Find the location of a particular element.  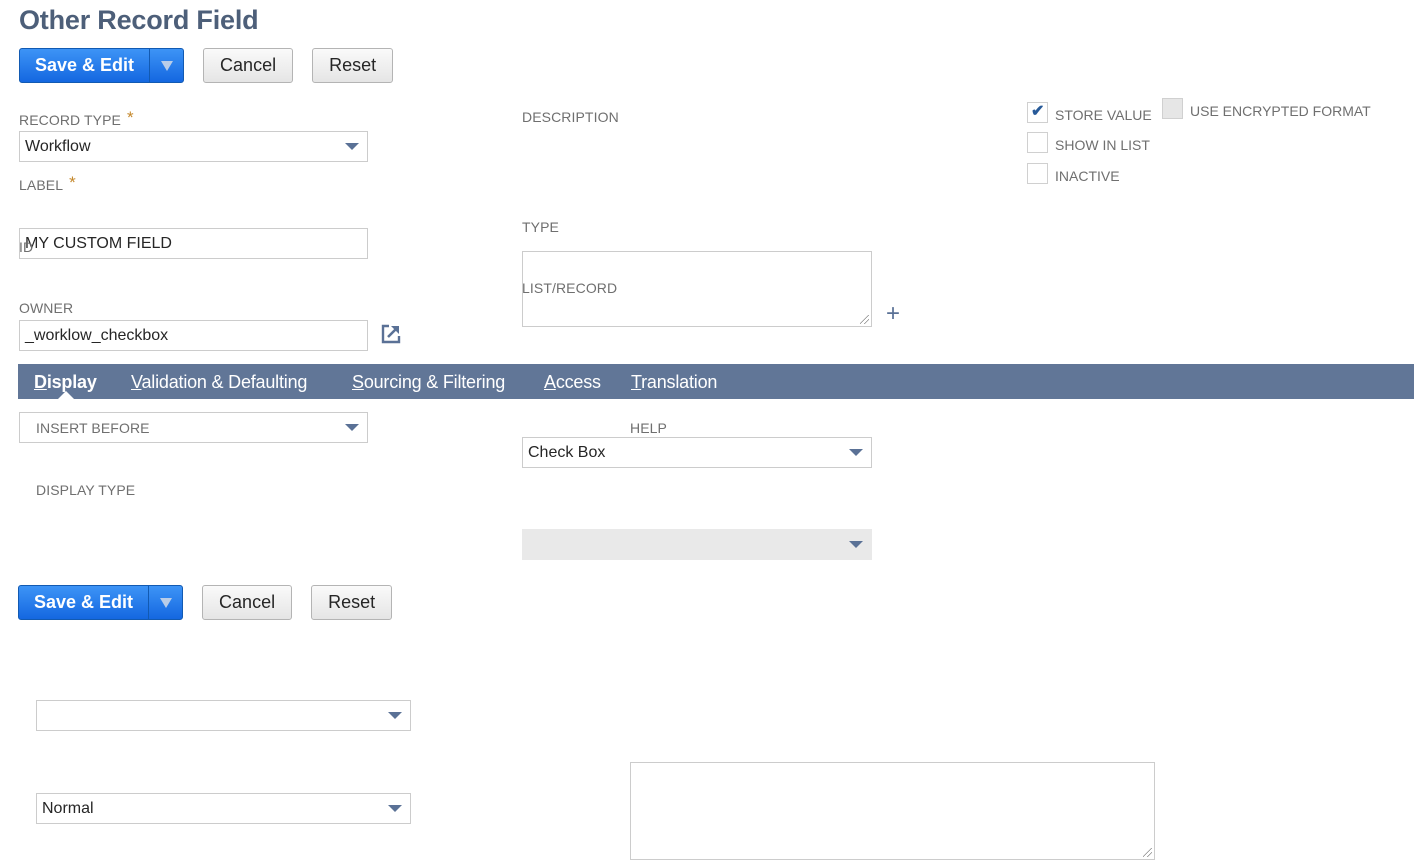

record-type-label-row: Record Type * is located at coordinates (76, 119).